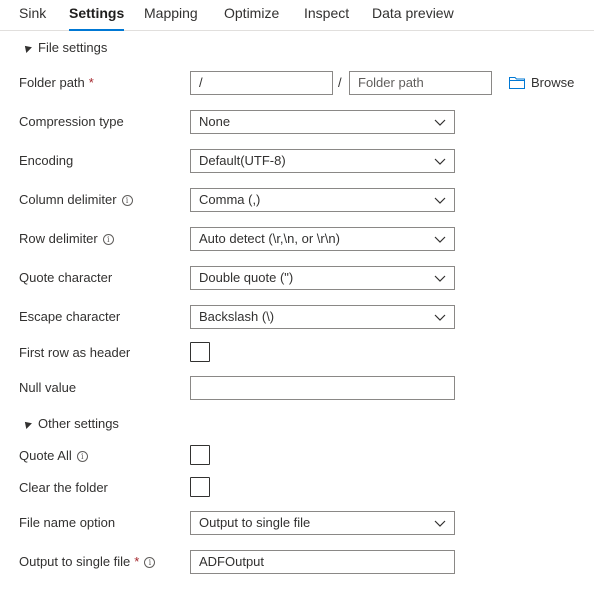 This screenshot has width=594, height=595. What do you see at coordinates (66, 277) in the screenshot?
I see `quote-character-label: Quote character` at bounding box center [66, 277].